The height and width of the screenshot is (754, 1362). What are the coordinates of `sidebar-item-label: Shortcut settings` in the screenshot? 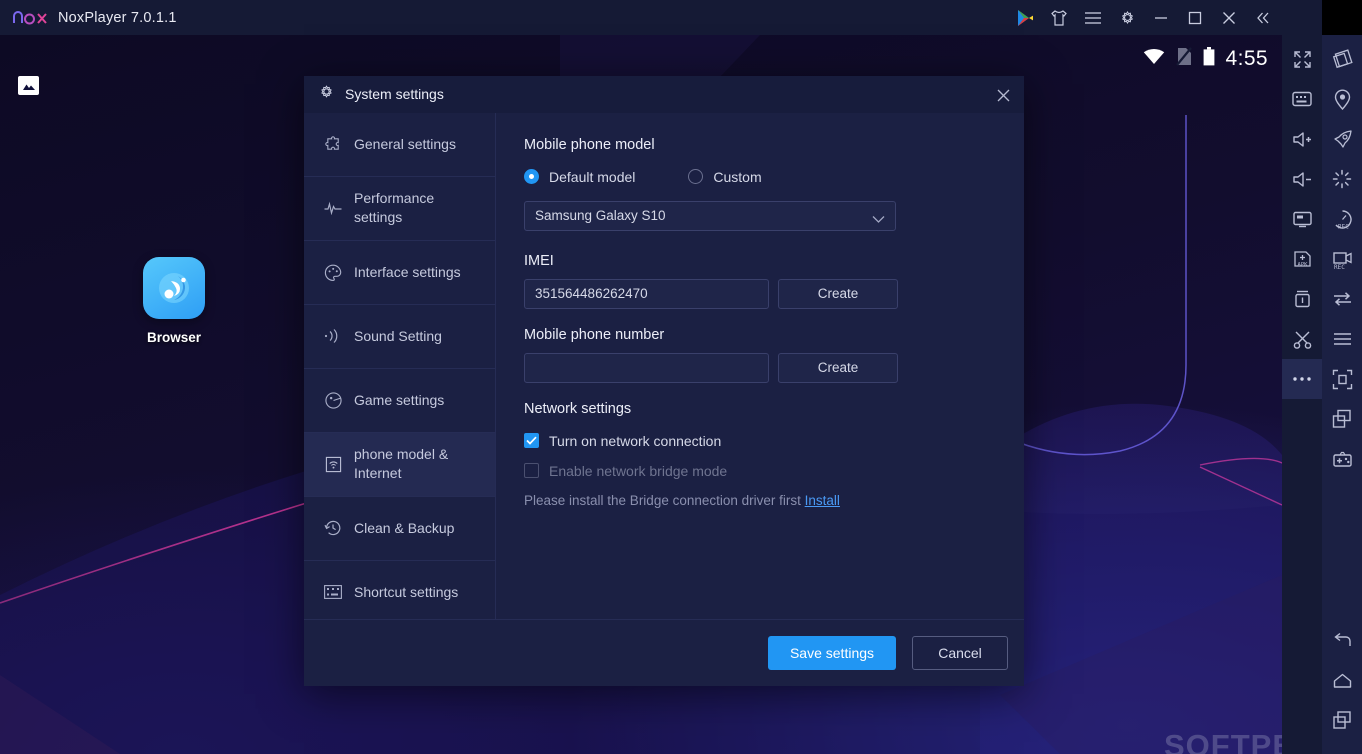 It's located at (406, 591).